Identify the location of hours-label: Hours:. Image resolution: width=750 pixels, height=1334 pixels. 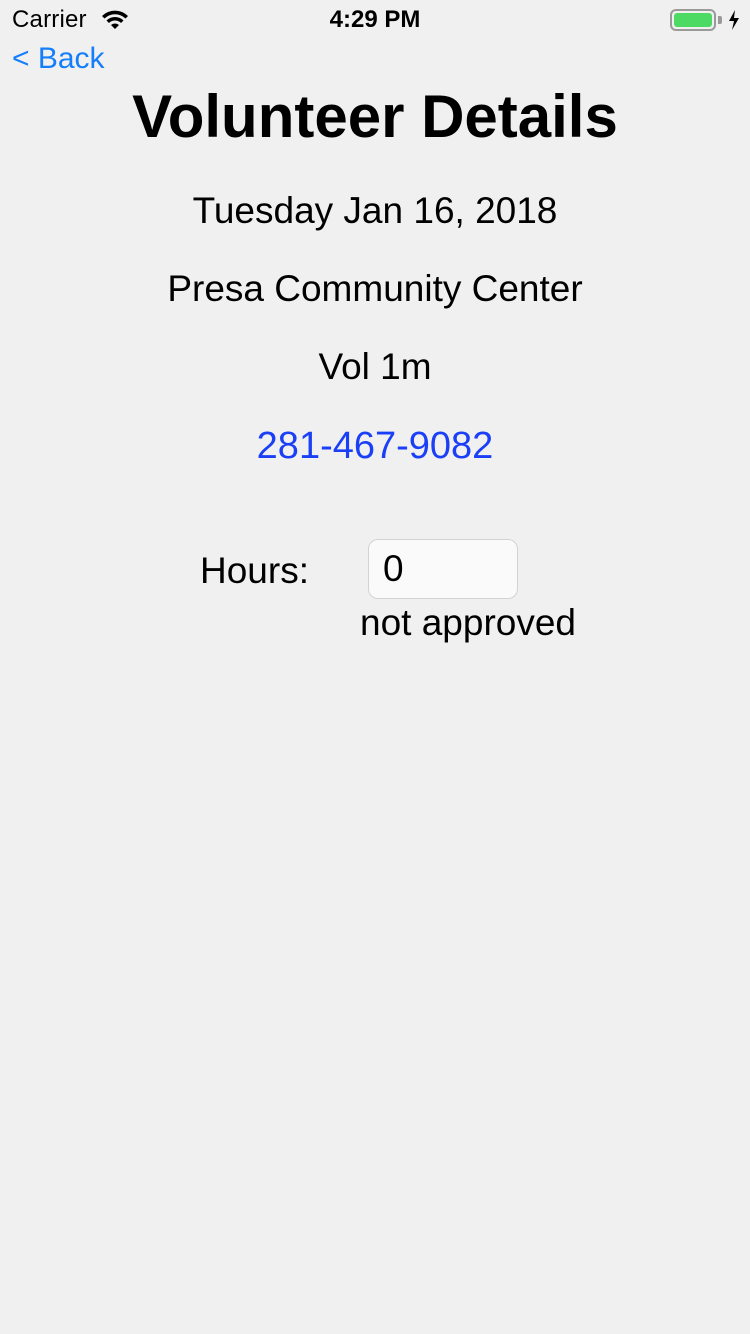
(254, 570).